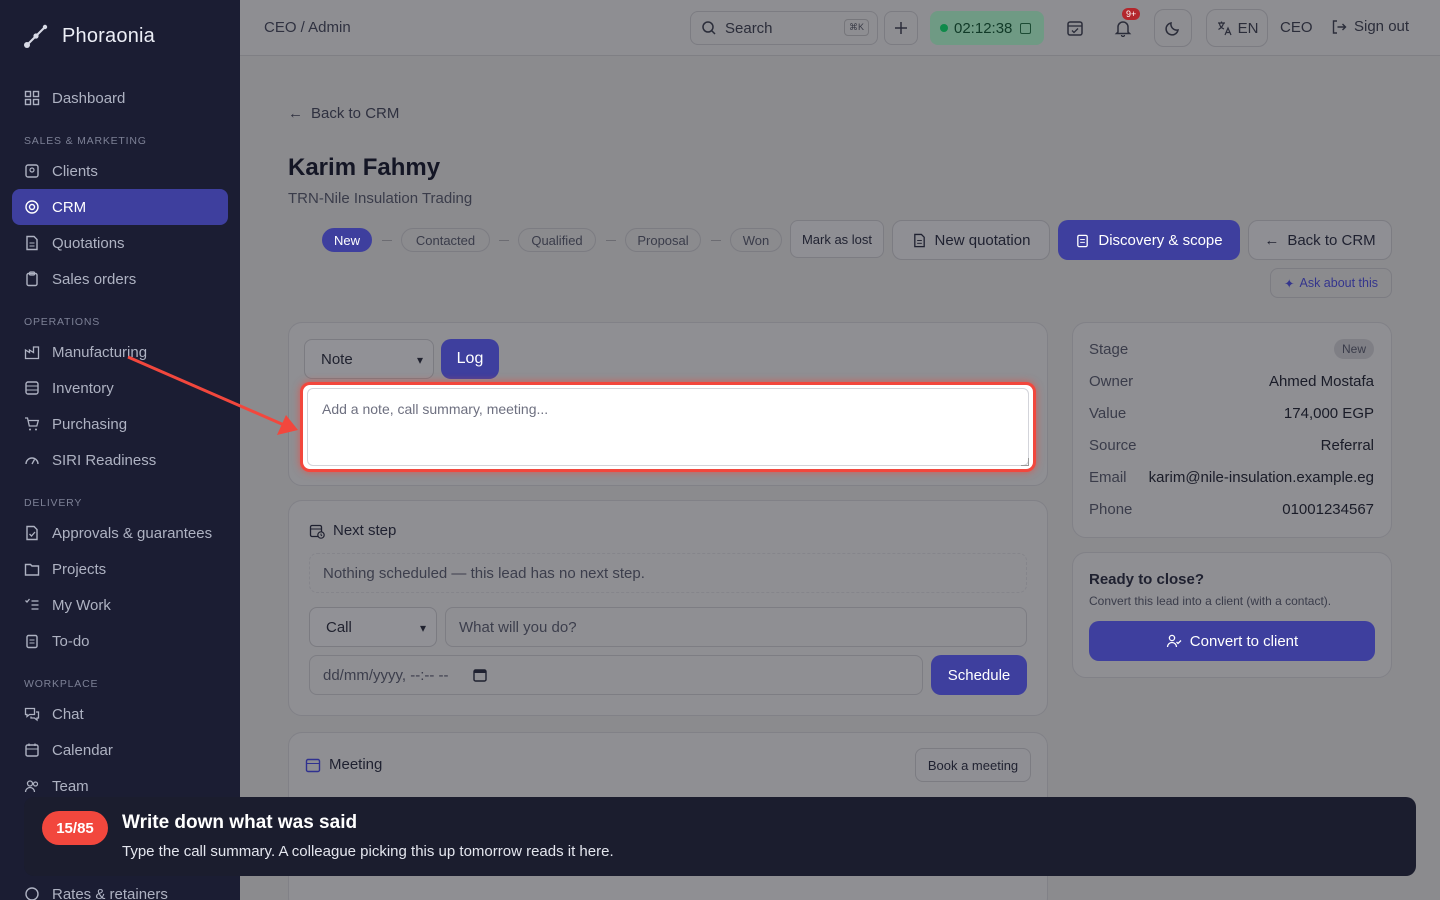  I want to click on breadcrumb: CEO / Admin, so click(307, 27).